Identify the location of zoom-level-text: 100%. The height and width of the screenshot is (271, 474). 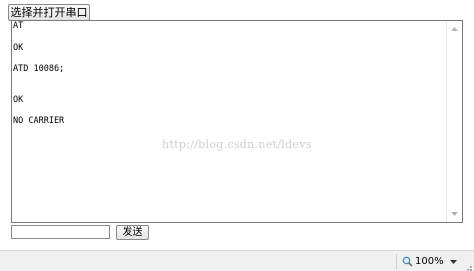
(429, 261).